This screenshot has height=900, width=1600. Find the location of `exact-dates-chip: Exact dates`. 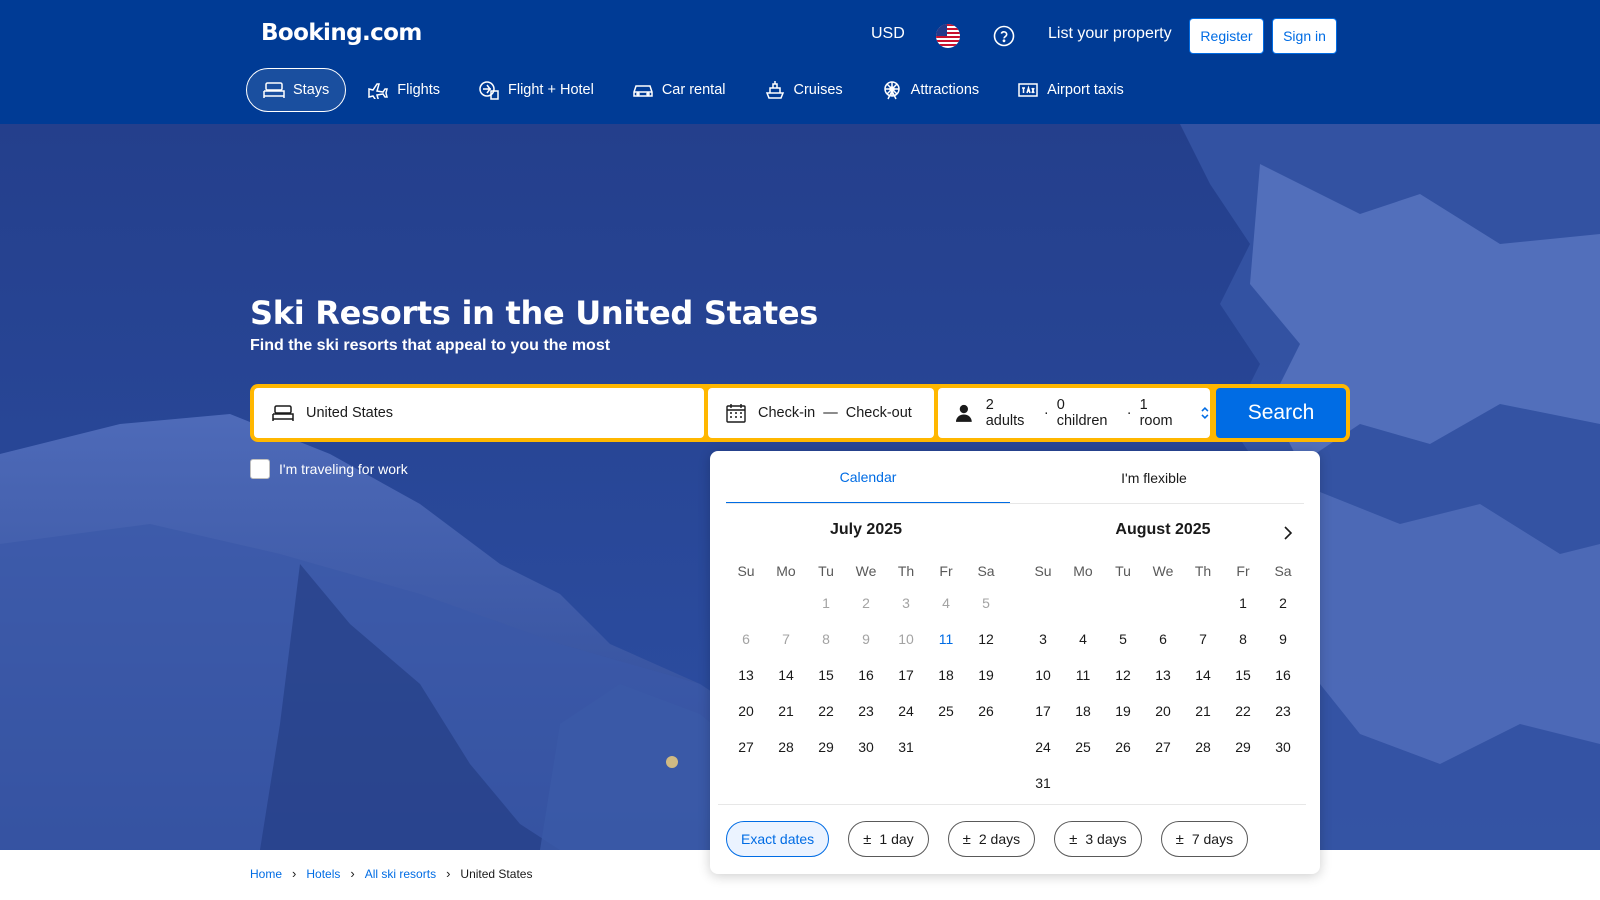

exact-dates-chip: Exact dates is located at coordinates (778, 839).